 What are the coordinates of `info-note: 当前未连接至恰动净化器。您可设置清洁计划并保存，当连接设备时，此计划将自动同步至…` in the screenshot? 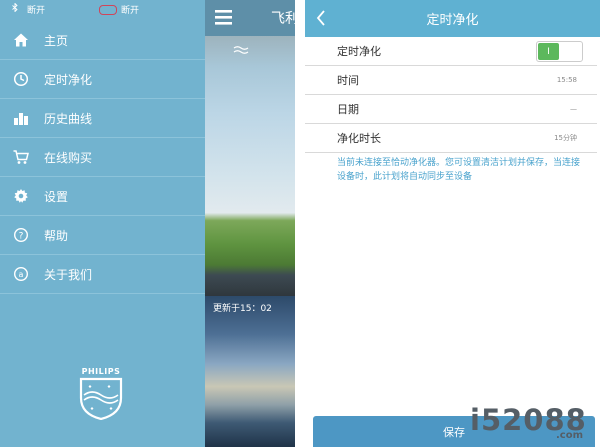 It's located at (459, 170).